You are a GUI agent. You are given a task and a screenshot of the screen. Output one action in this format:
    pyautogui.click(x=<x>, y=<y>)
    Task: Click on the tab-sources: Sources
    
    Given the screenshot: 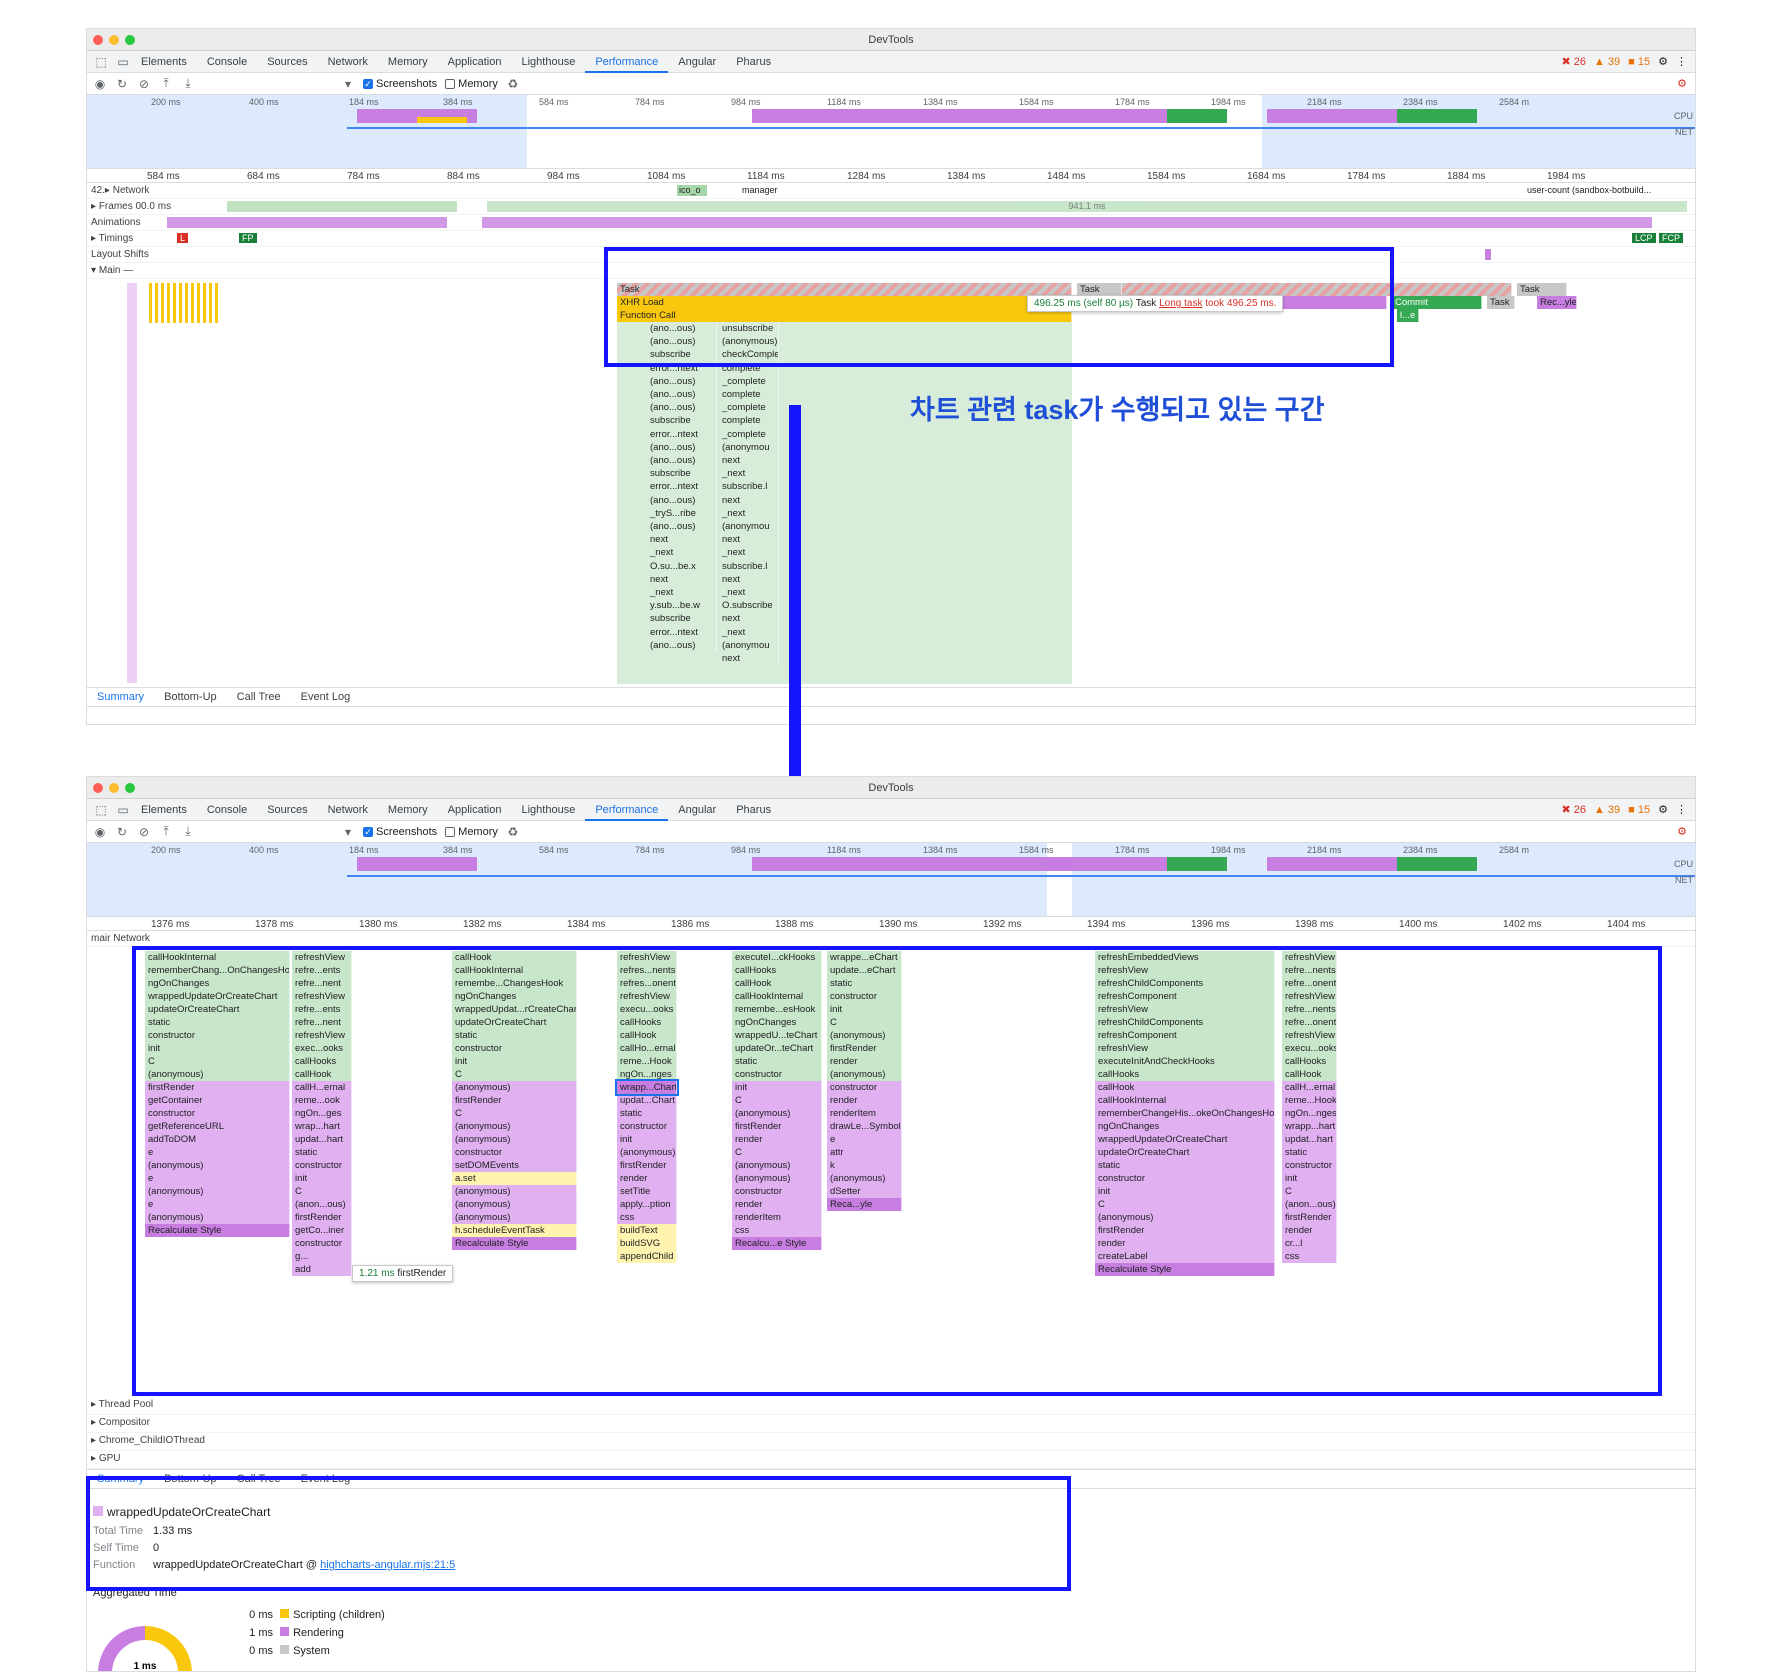 What is the action you would take?
    pyautogui.click(x=287, y=62)
    